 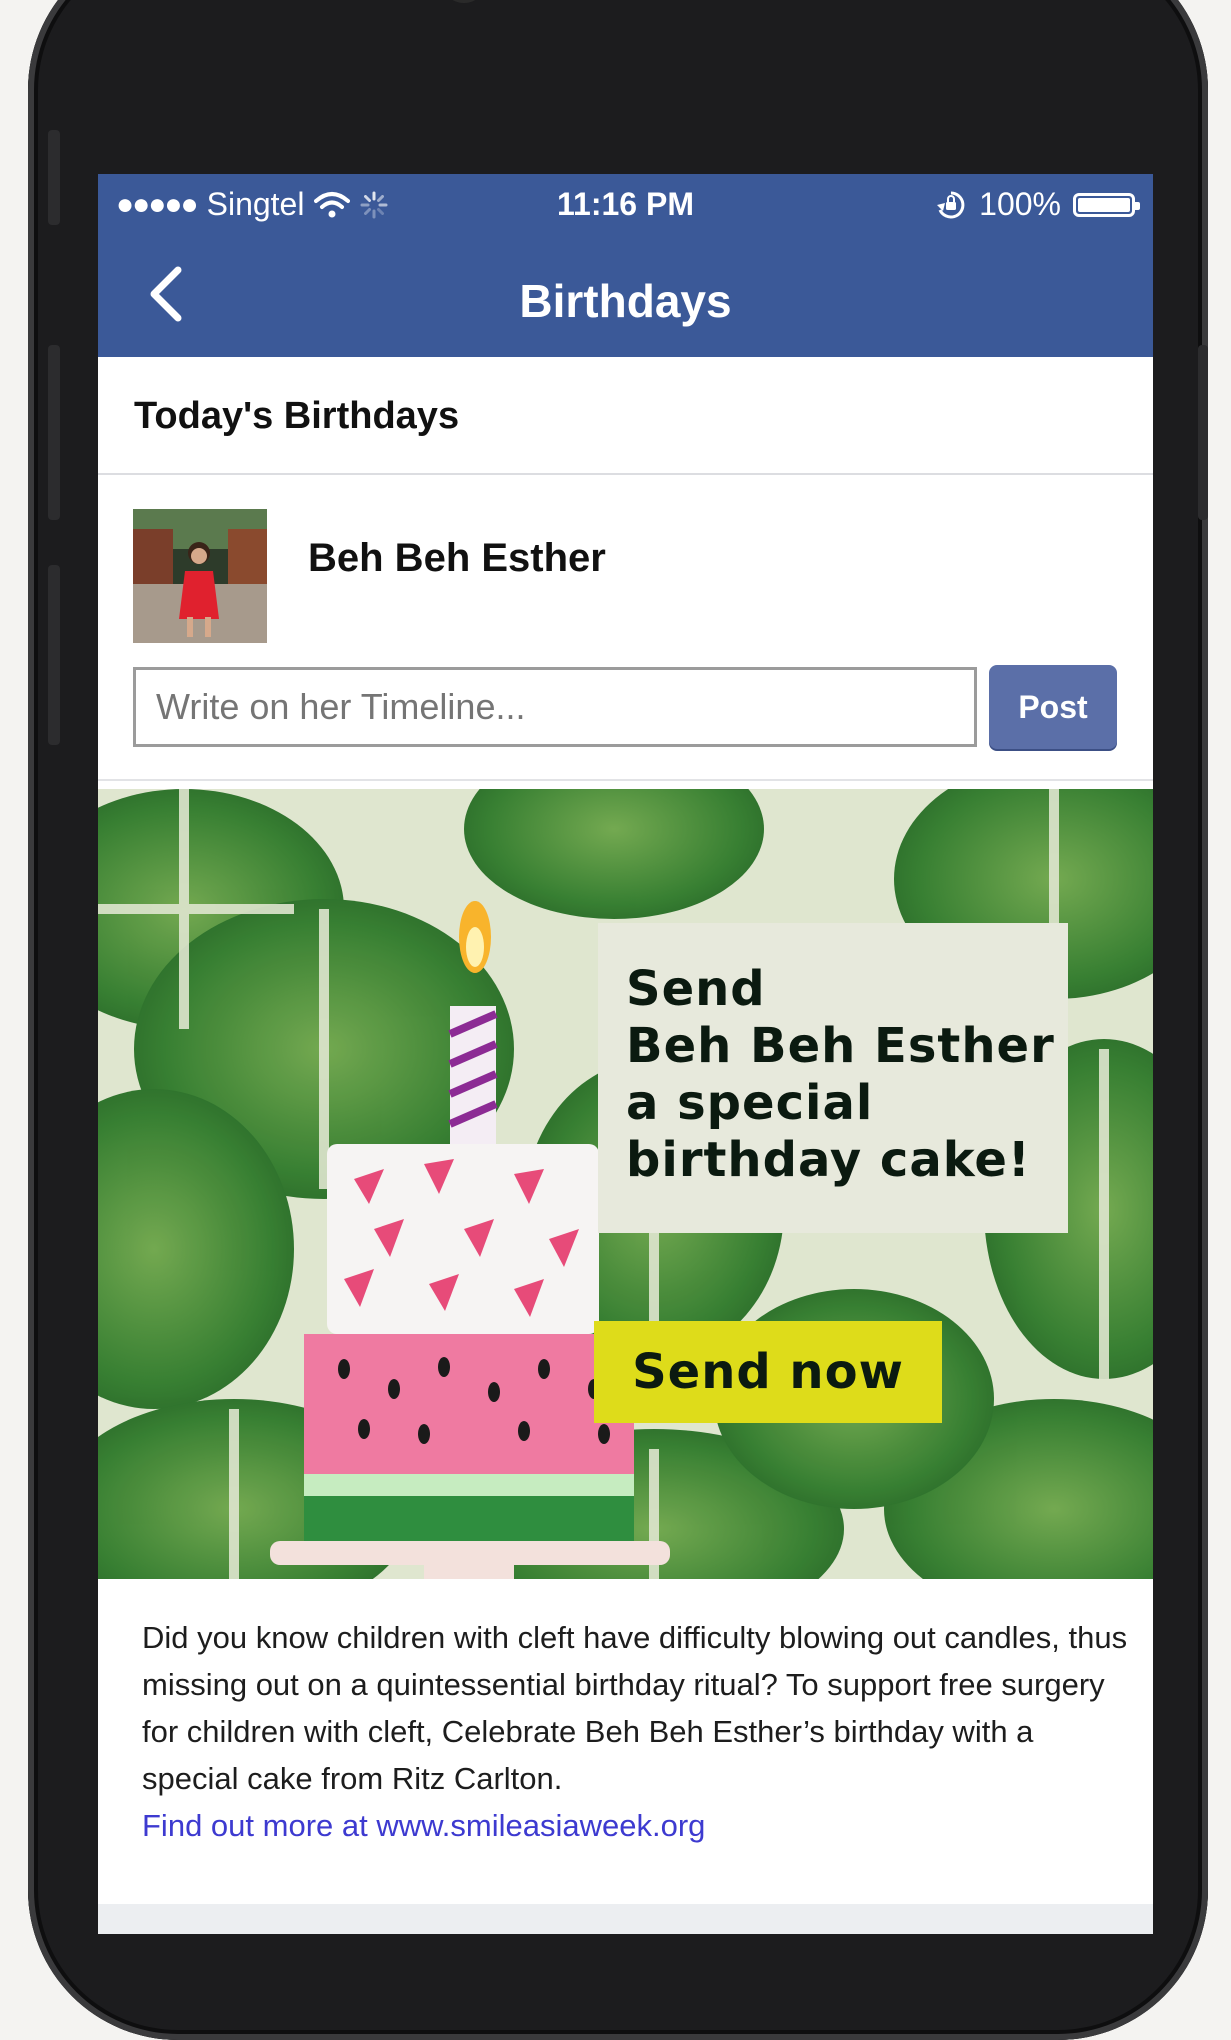 I want to click on birthday-person-card: Beh Beh Esther Post, so click(x=625, y=627).